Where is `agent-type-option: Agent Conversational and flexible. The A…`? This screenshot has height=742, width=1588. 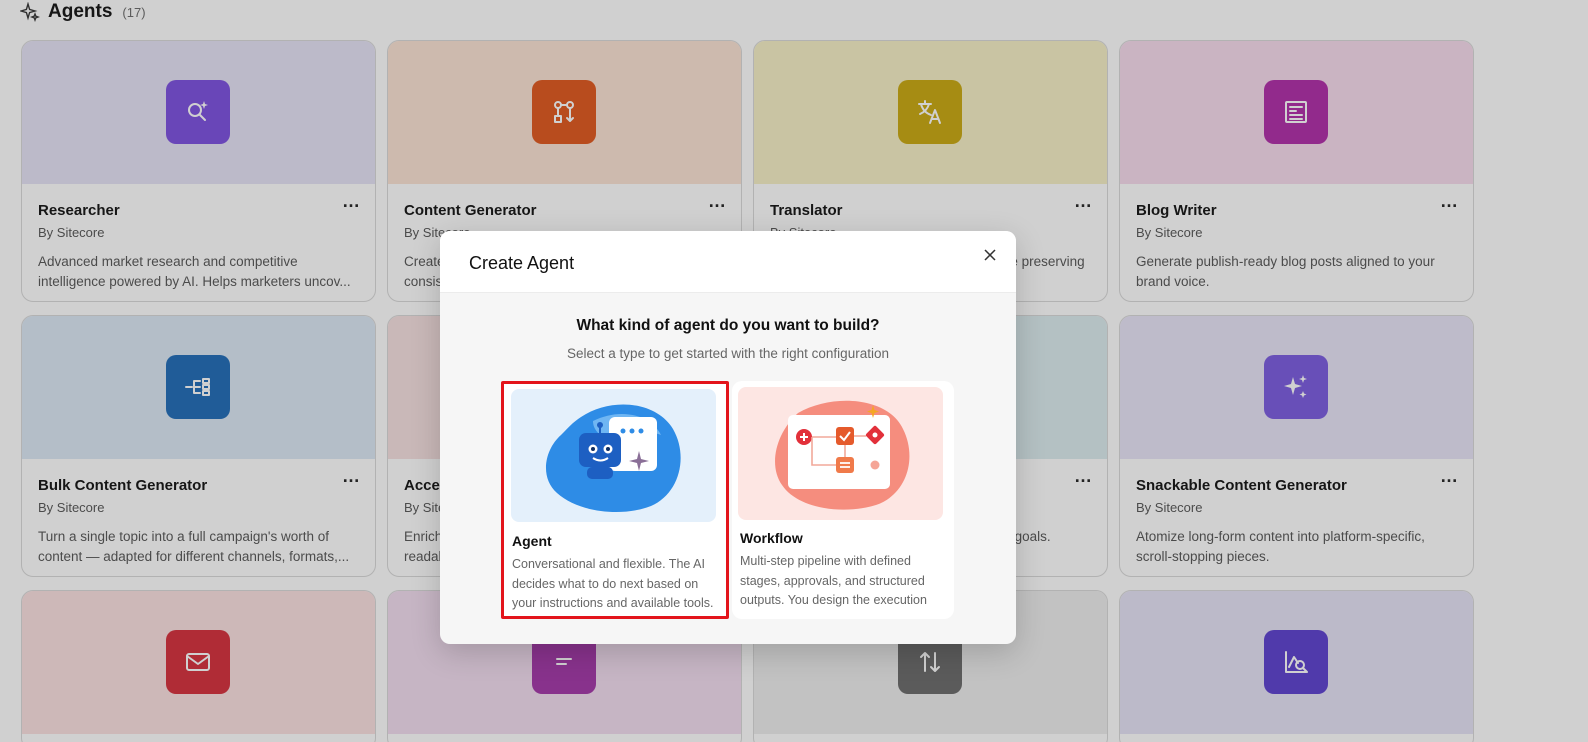 agent-type-option: Agent Conversational and flexible. The A… is located at coordinates (615, 500).